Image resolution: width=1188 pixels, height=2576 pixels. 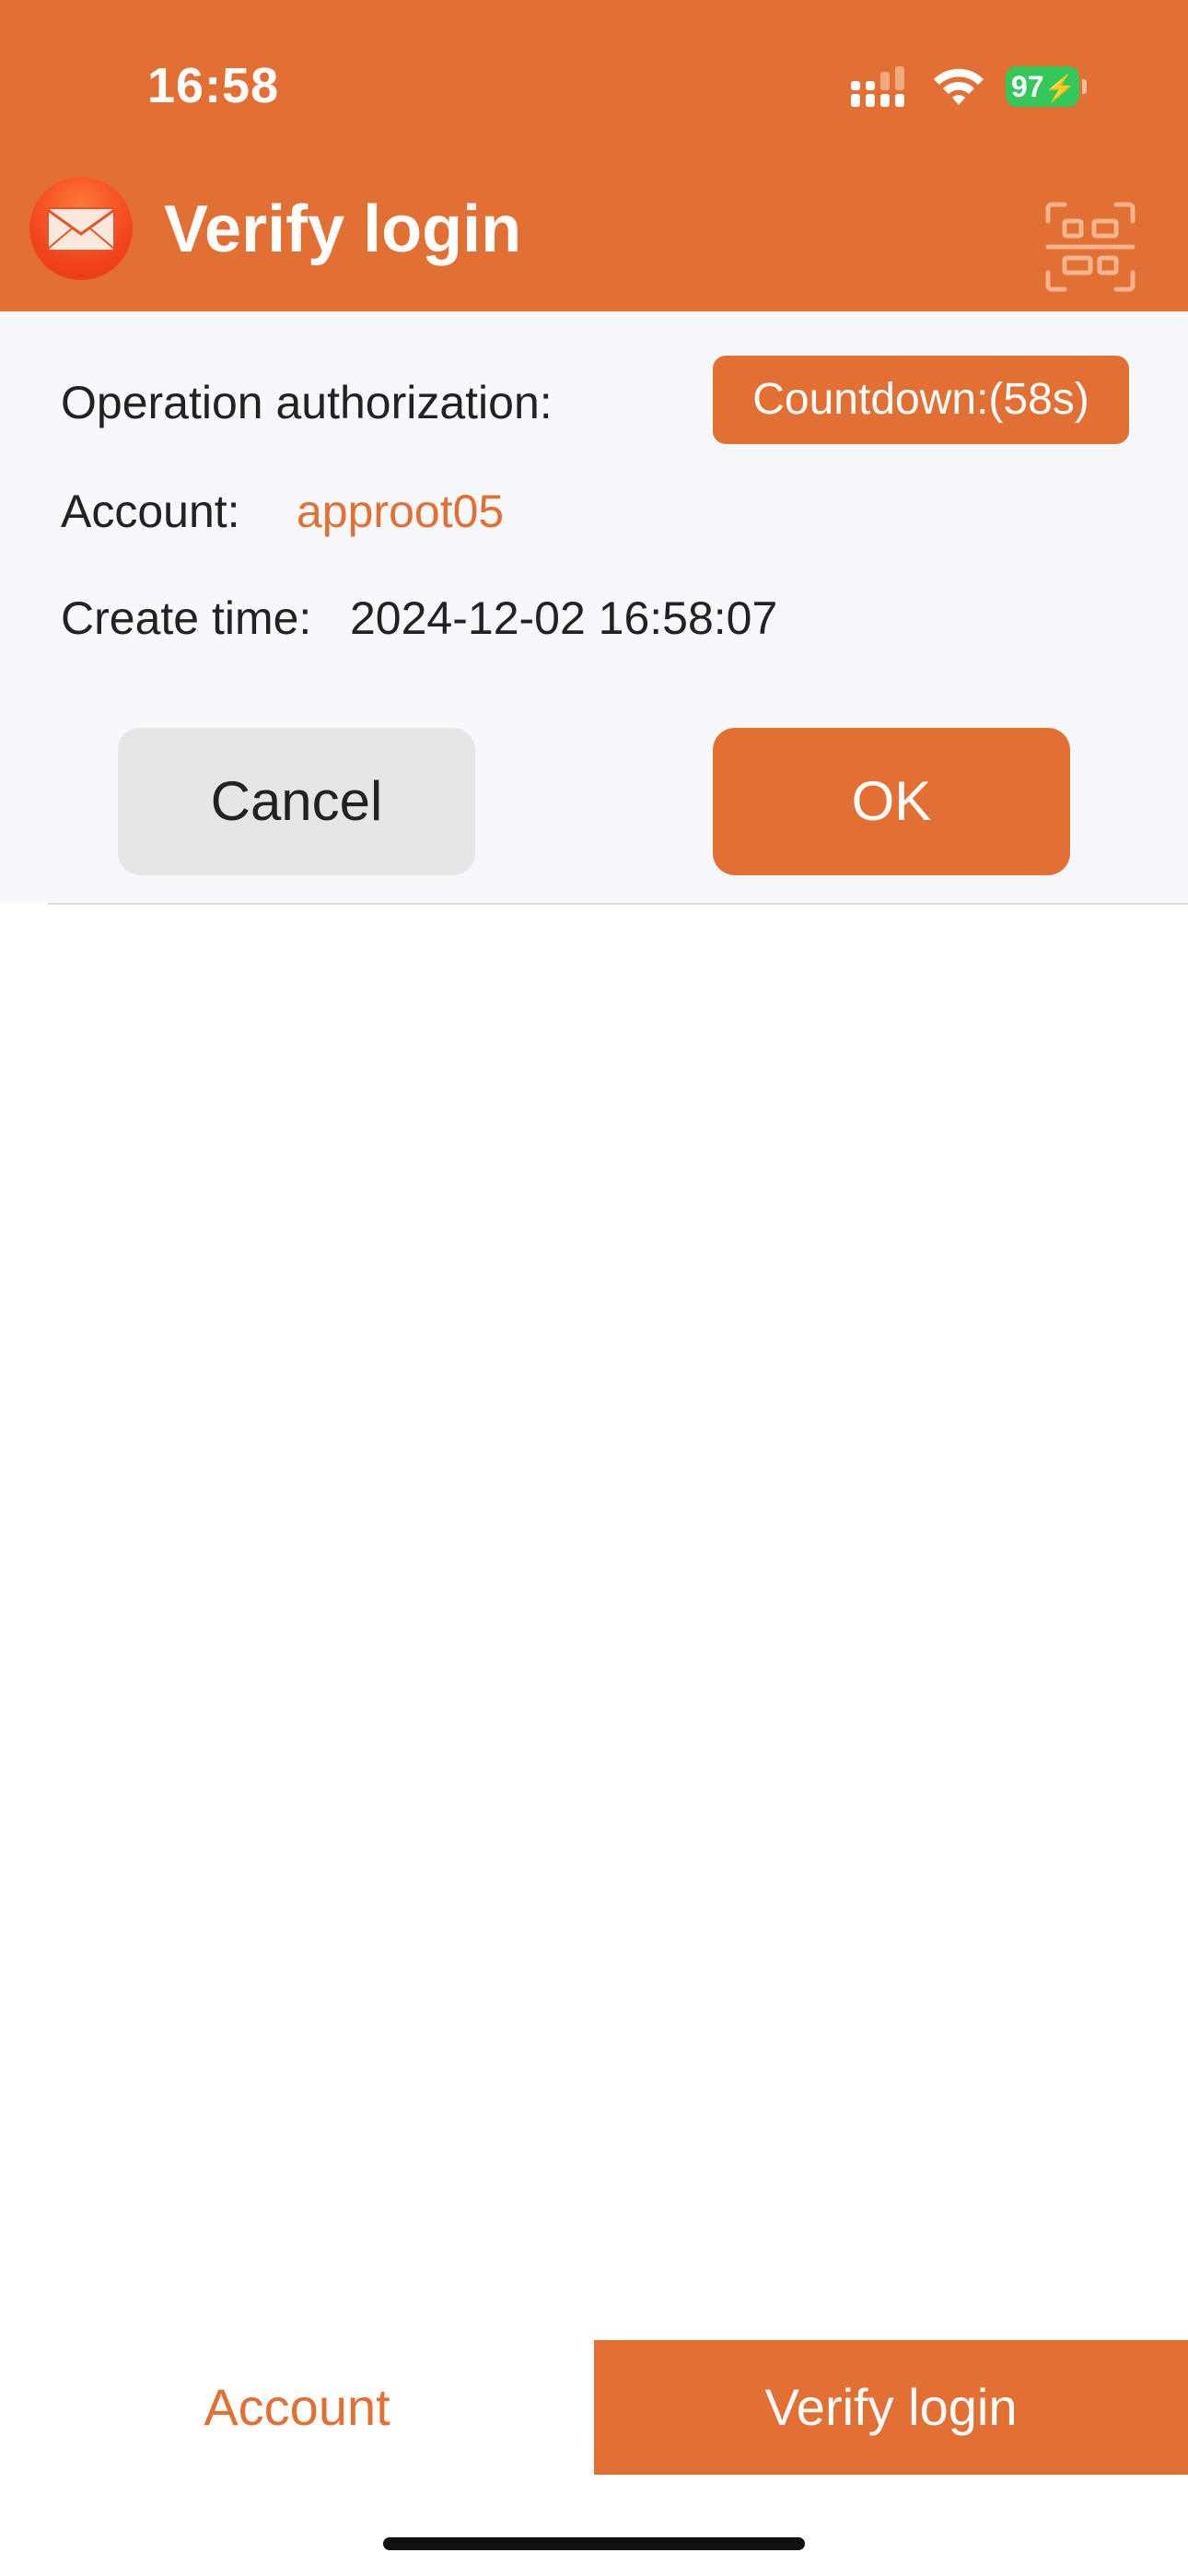 What do you see at coordinates (1027, 86) in the screenshot?
I see `battery-percent: 97` at bounding box center [1027, 86].